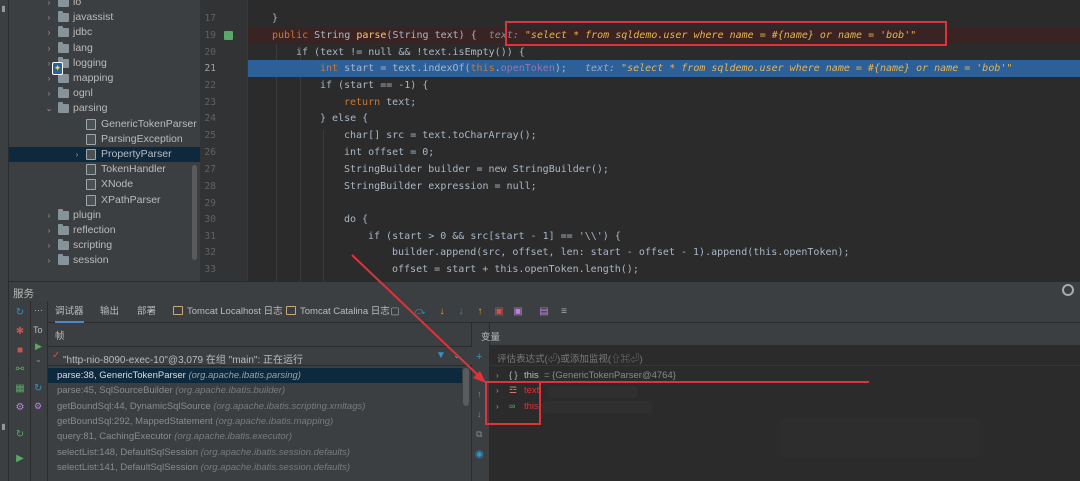 This screenshot has width=1080, height=481. What do you see at coordinates (480, 312) in the screenshot?
I see `step-out-icon: ↑` at bounding box center [480, 312].